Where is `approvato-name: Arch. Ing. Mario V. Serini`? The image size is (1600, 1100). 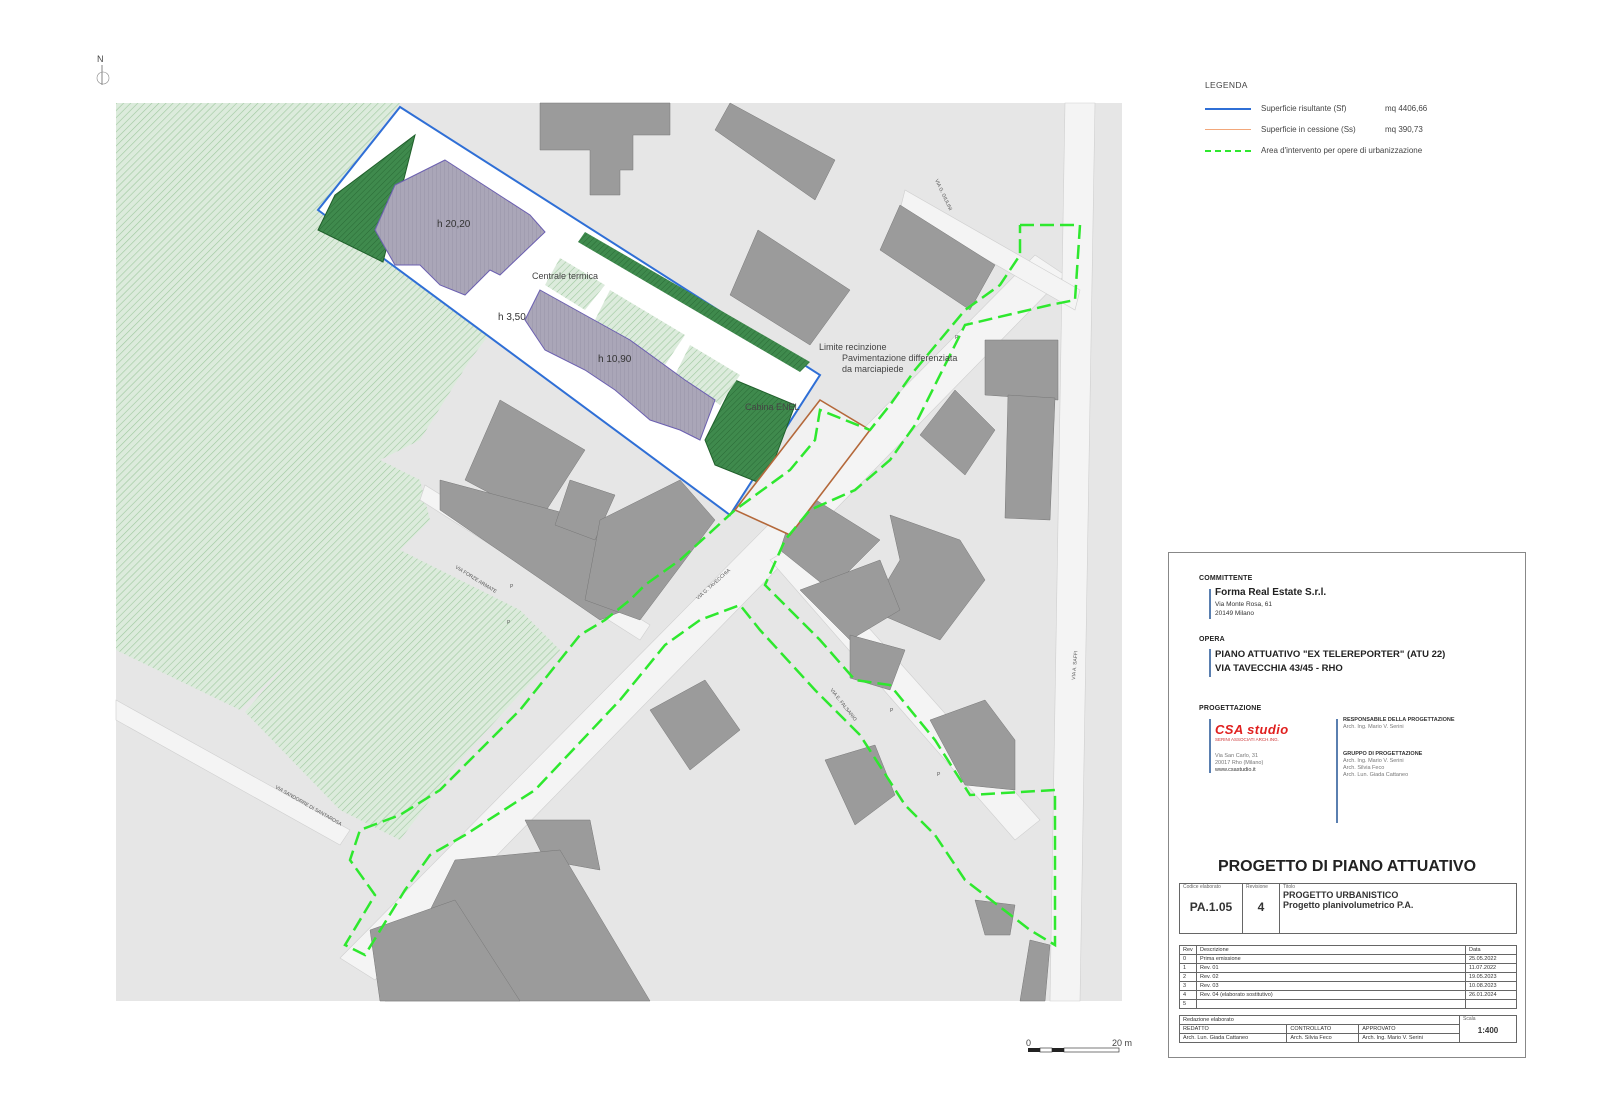 approvato-name: Arch. Ing. Mario V. Serini is located at coordinates (1409, 1038).